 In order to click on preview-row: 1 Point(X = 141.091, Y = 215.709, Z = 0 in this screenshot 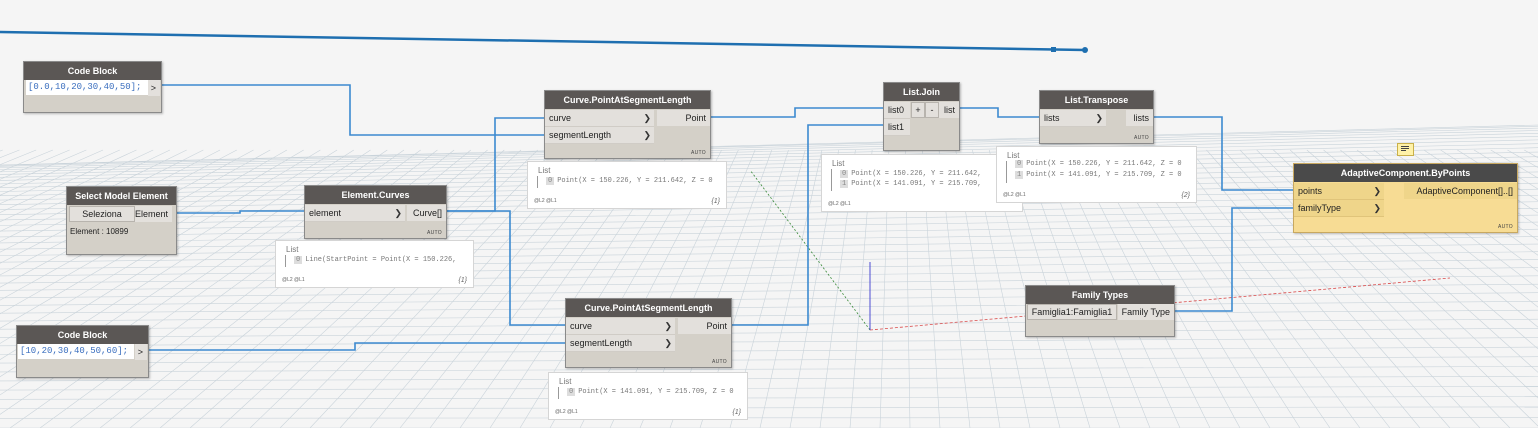, I will do `click(1098, 175)`.